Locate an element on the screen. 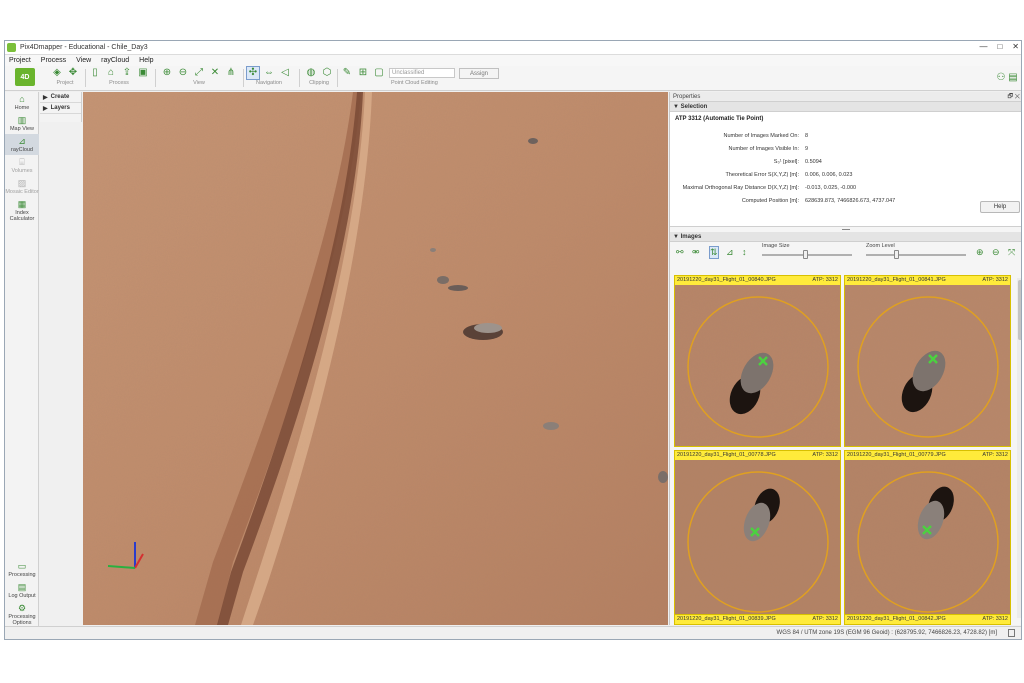 The height and width of the screenshot is (683, 1024). toolbar-label-view: View is located at coordinates (199, 83).